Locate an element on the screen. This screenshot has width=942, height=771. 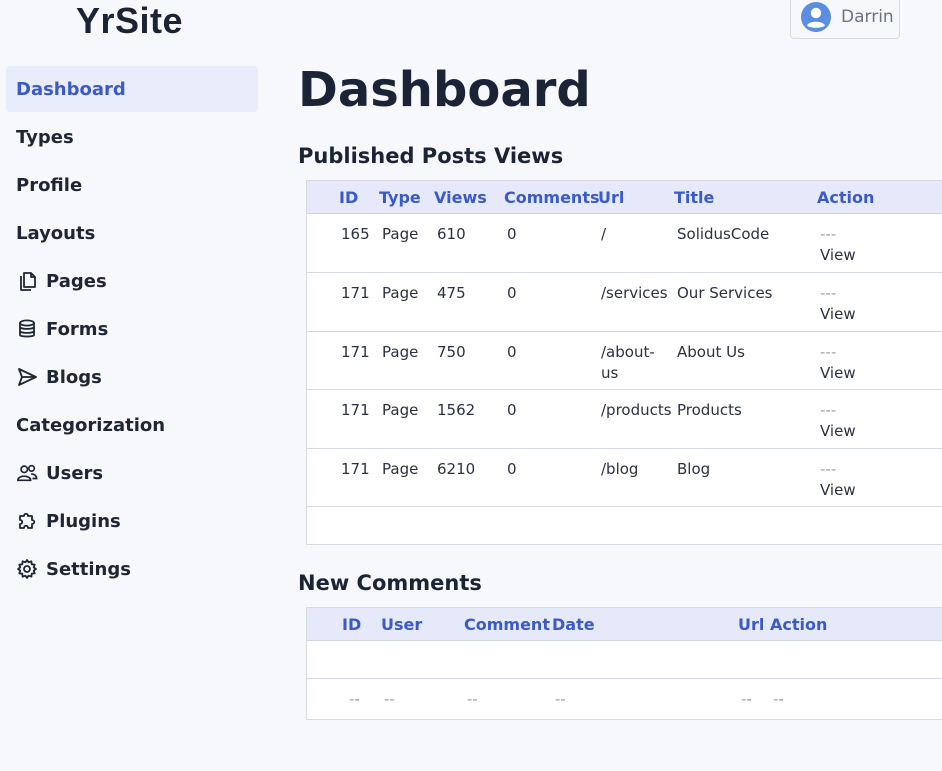
gear-icon is located at coordinates (27, 569).